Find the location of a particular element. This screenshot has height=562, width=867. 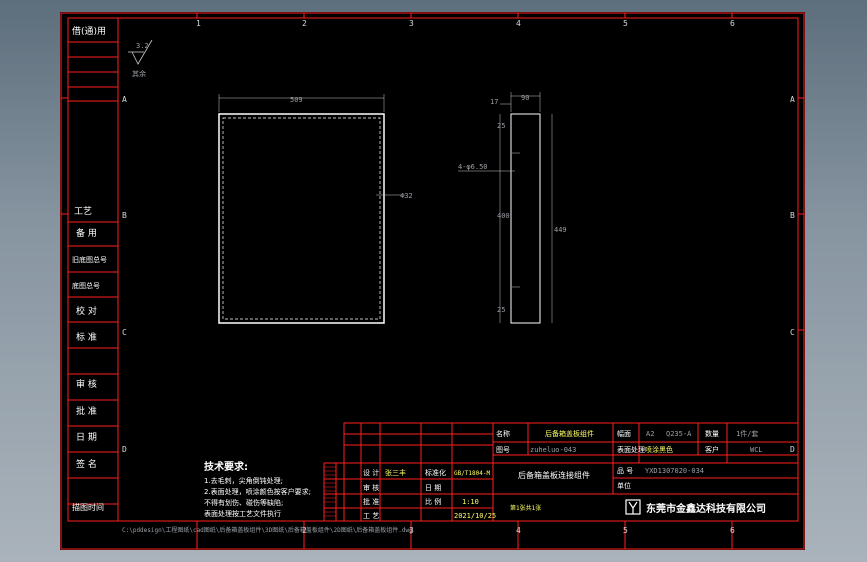

col-label: 2 is located at coordinates (304, 23).